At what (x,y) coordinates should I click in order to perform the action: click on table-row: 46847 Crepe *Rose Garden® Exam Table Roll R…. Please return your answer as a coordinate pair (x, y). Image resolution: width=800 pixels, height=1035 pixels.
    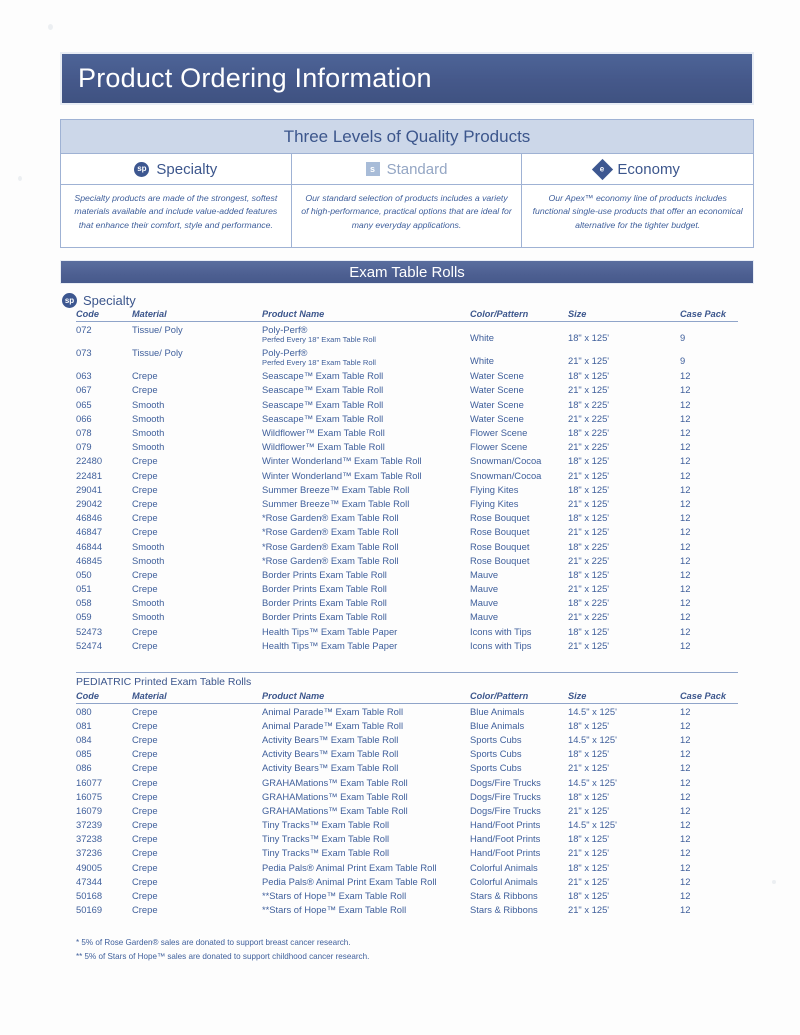
    Looking at the image, I should click on (407, 532).